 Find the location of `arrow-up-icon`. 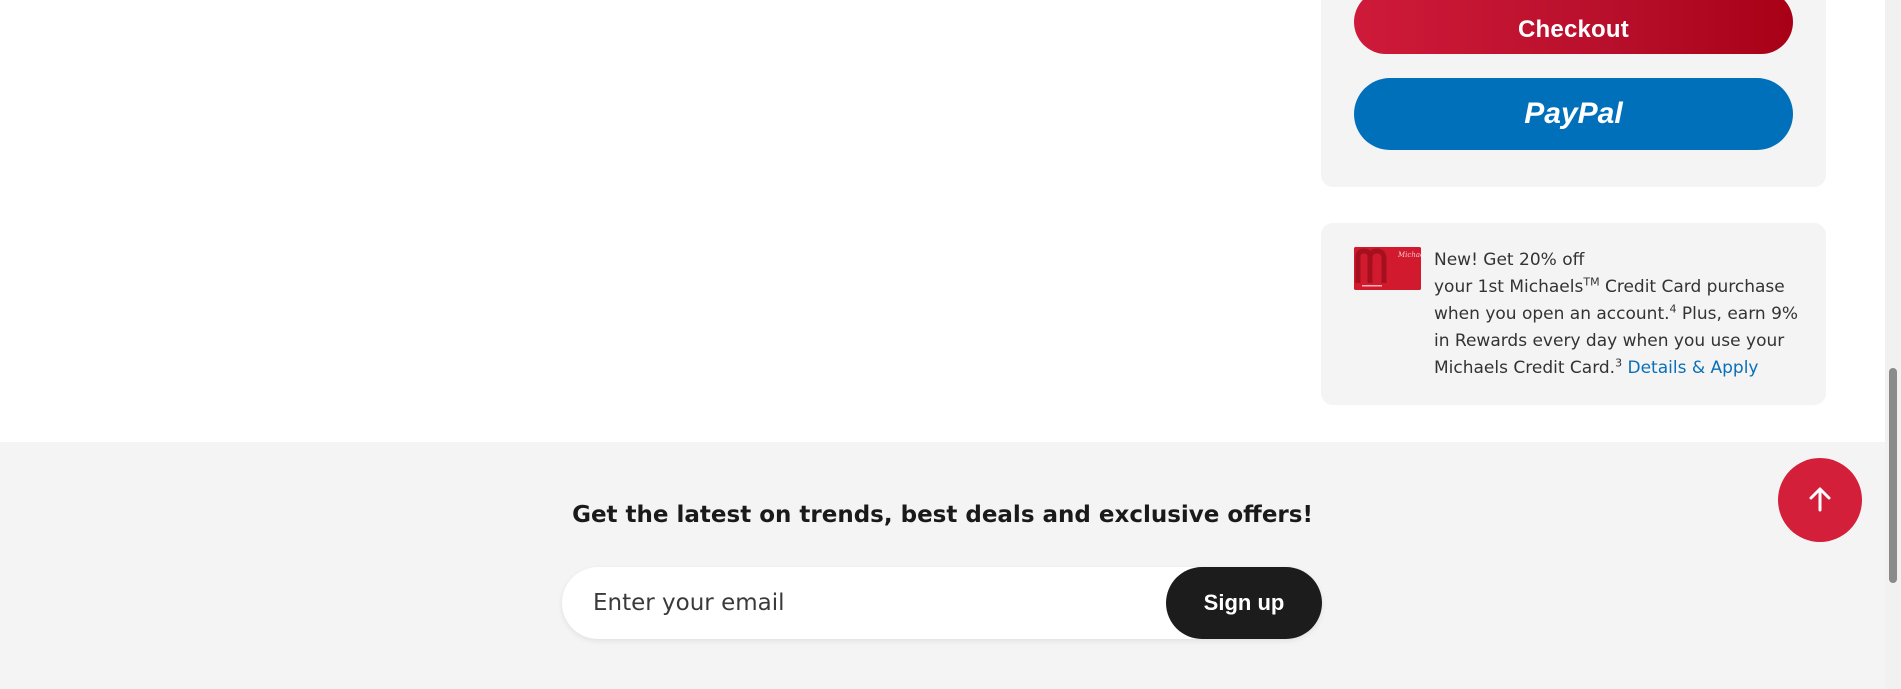

arrow-up-icon is located at coordinates (1820, 500).